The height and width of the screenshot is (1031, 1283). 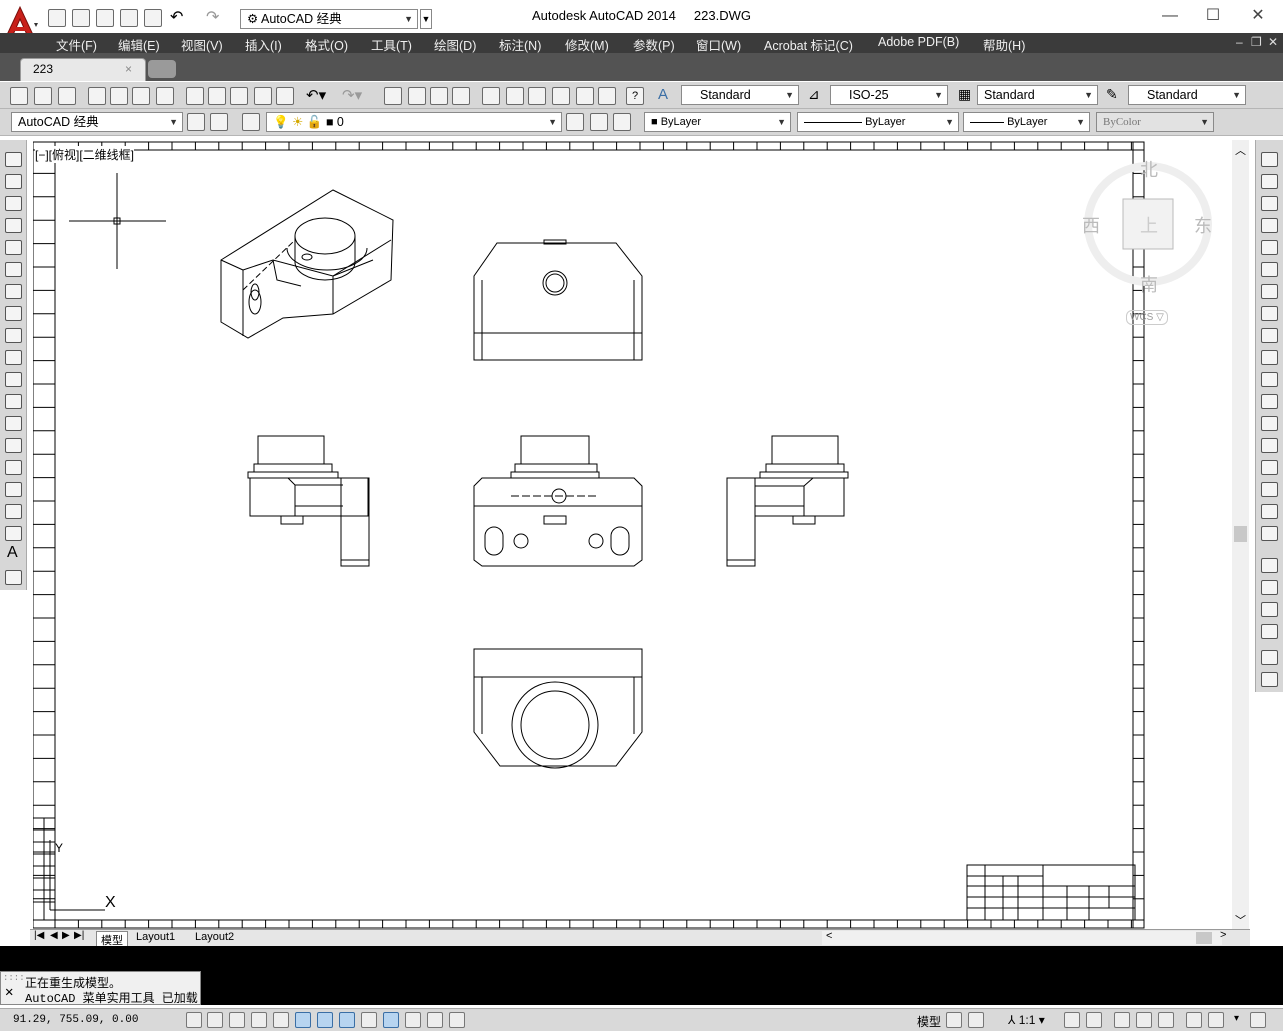 I want to click on horizontal-scrollbar: <, so click(x=1022, y=937).